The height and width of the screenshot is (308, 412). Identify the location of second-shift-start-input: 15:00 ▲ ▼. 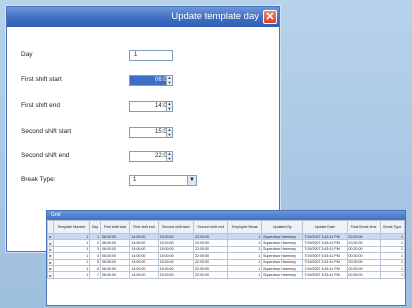
(151, 132).